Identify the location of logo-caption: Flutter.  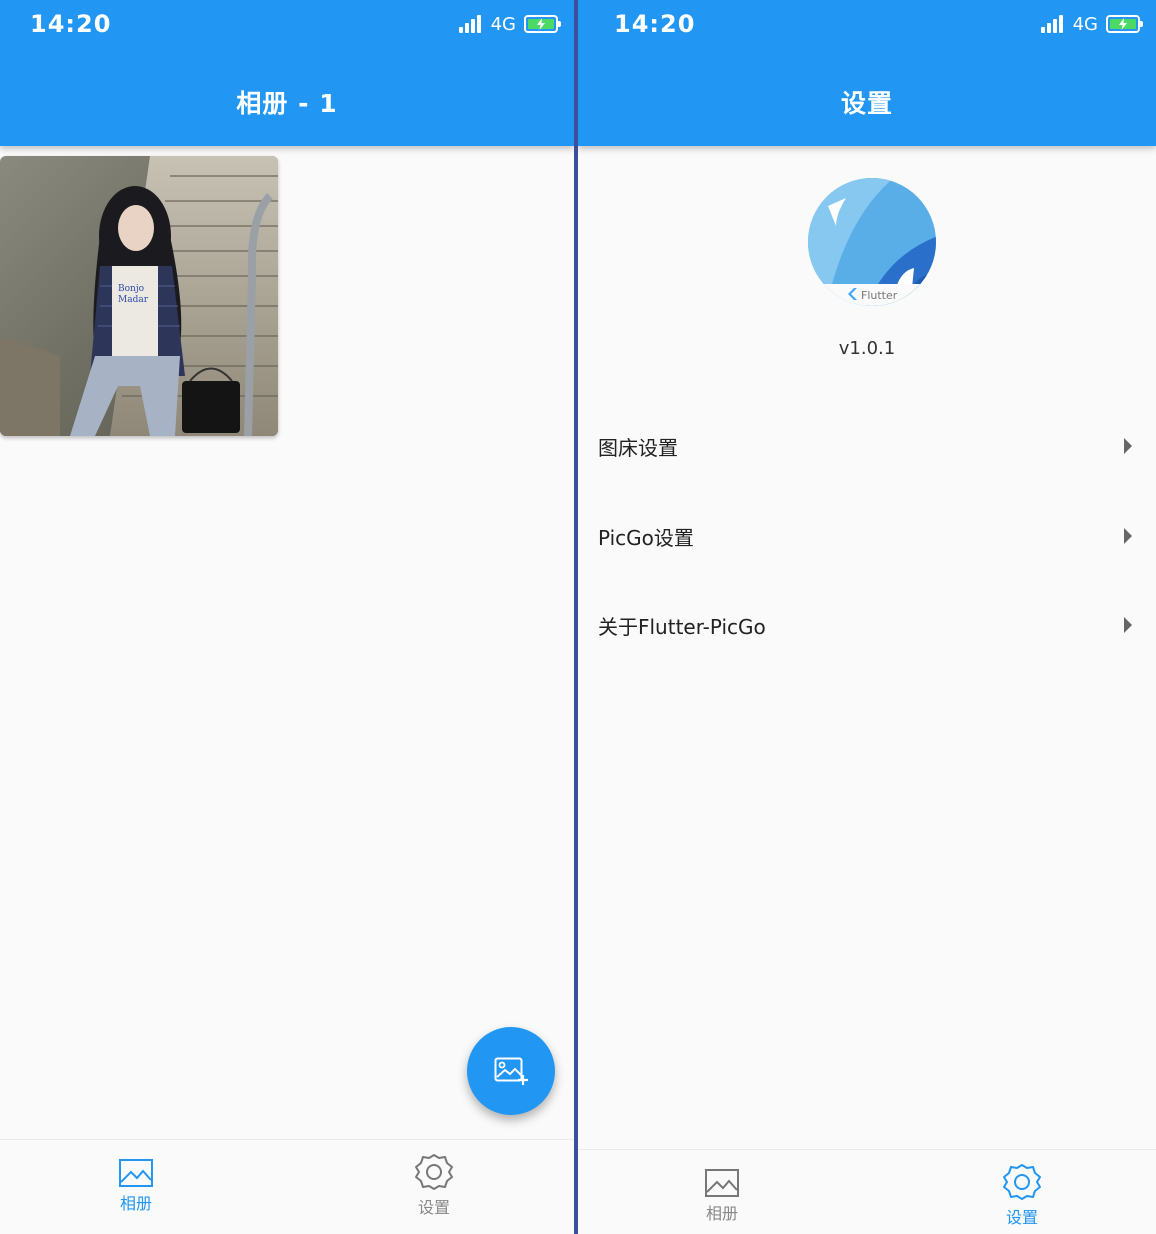
(879, 295).